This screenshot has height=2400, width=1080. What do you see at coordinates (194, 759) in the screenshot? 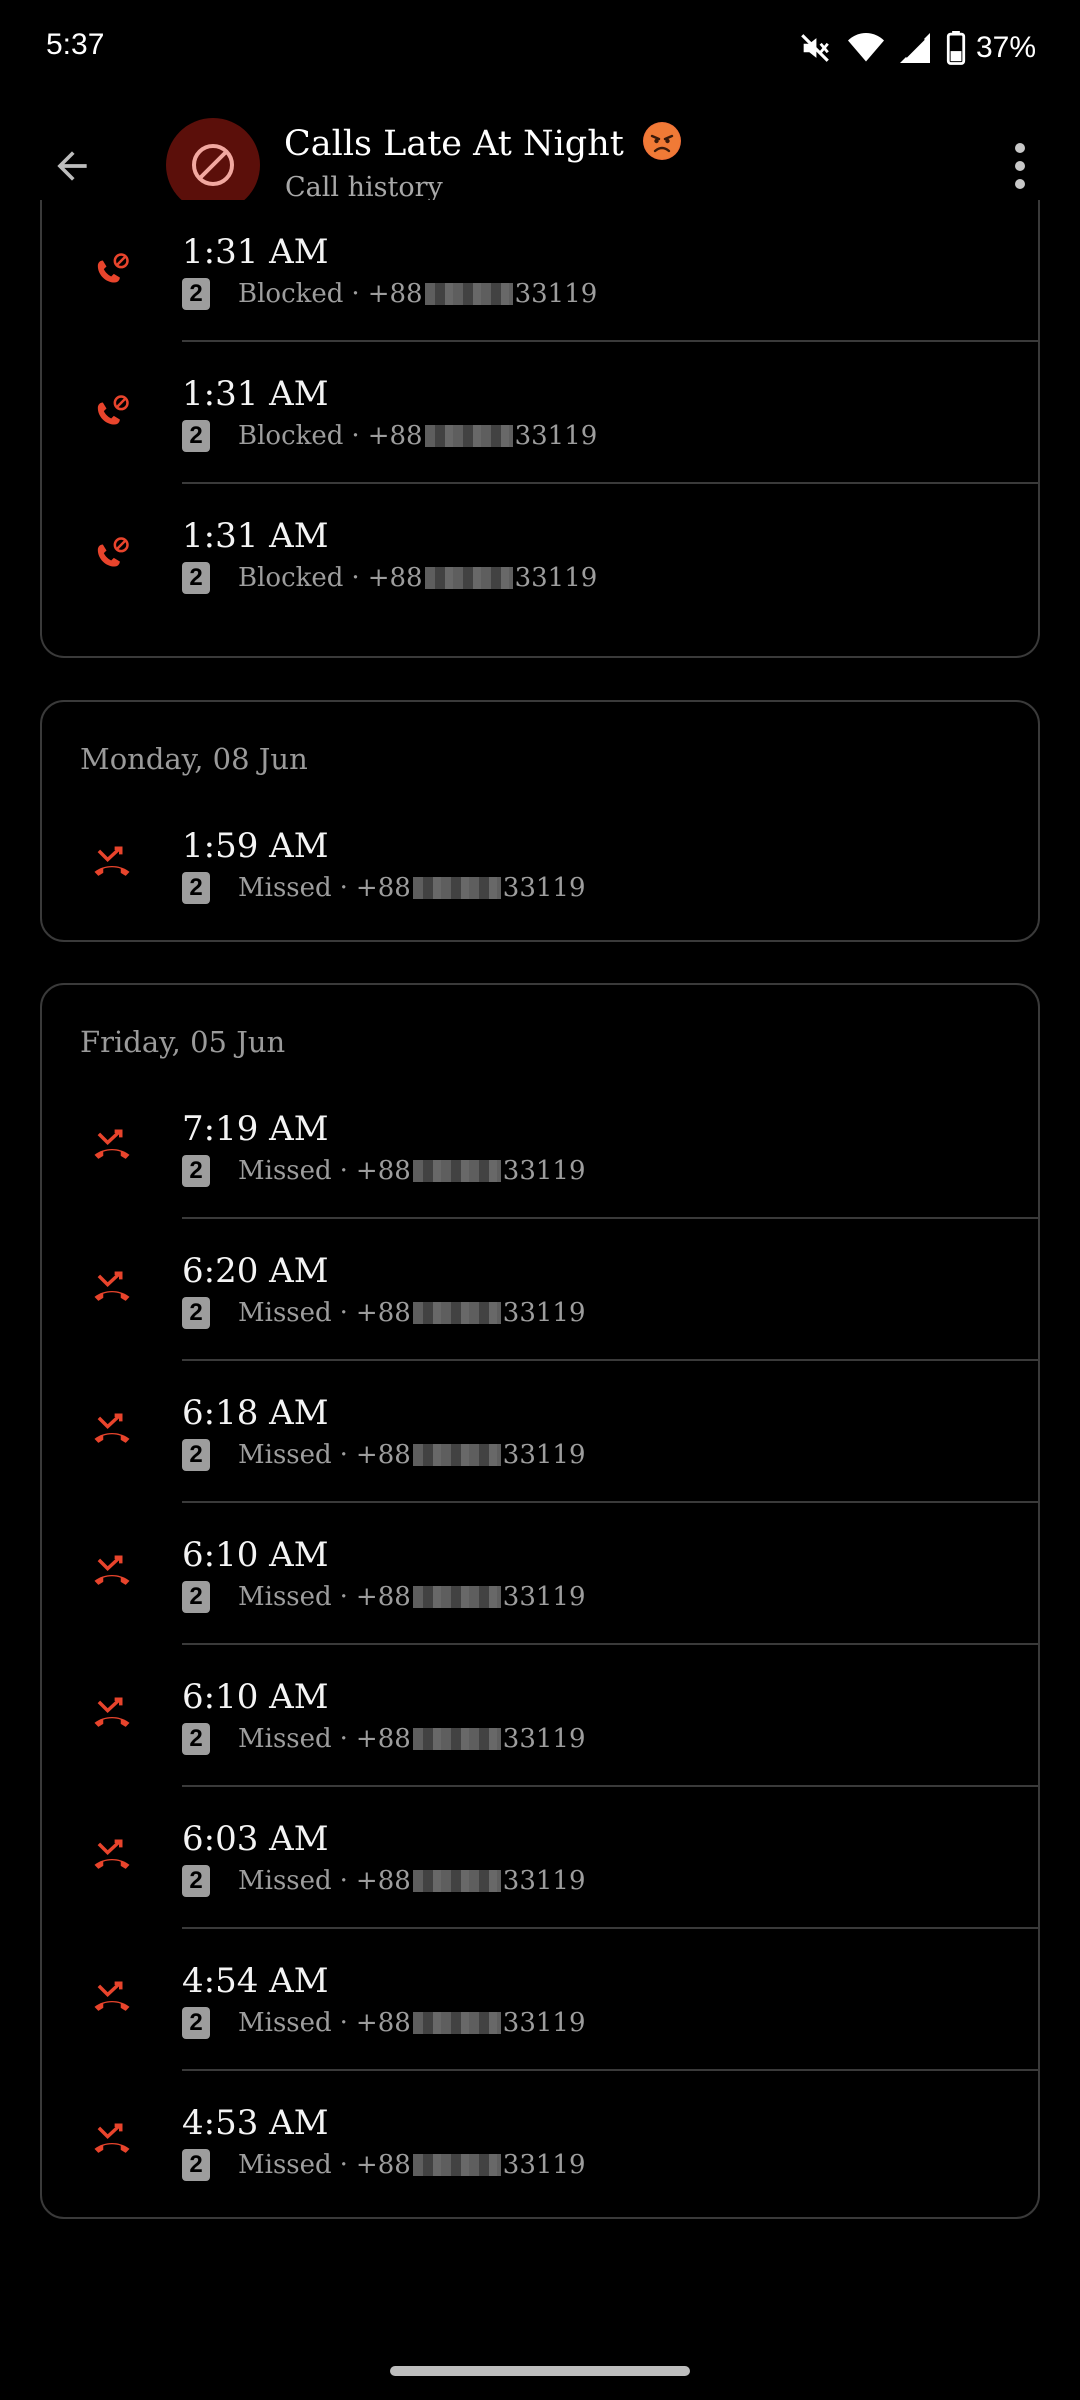
I see `date-header: Monday, 08 Jun` at bounding box center [194, 759].